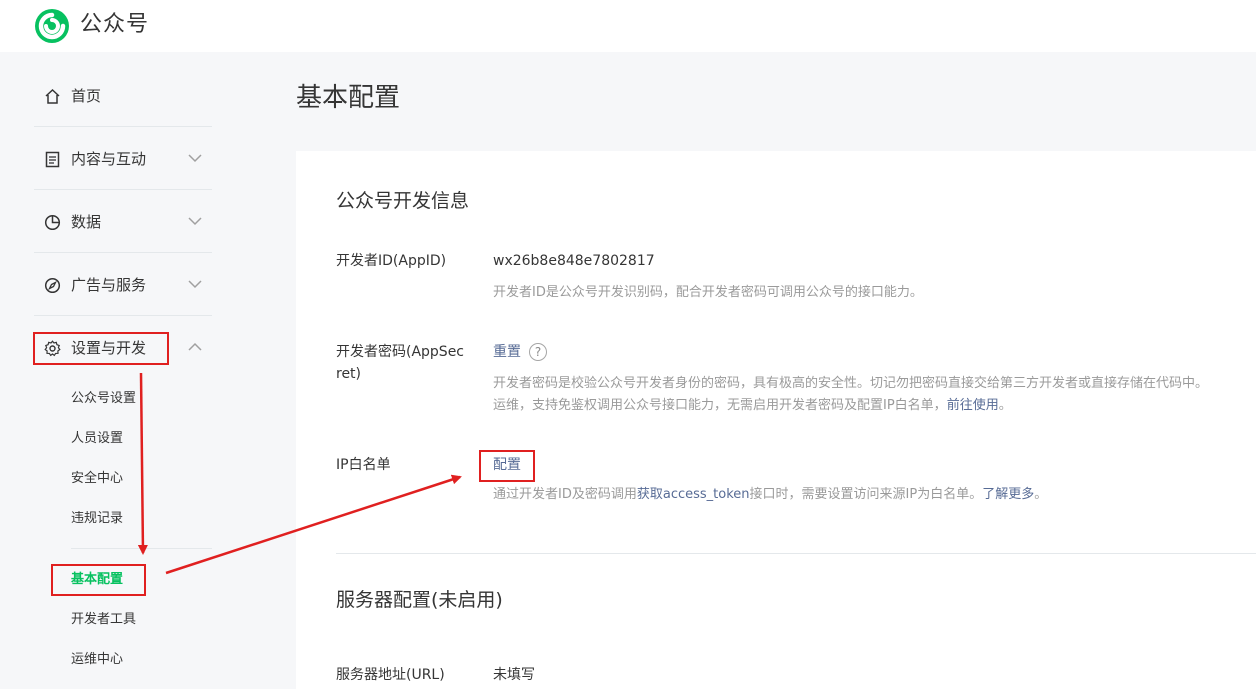 This screenshot has width=1256, height=689. What do you see at coordinates (1008, 494) in the screenshot?
I see `learn-more-link: 了解更多` at bounding box center [1008, 494].